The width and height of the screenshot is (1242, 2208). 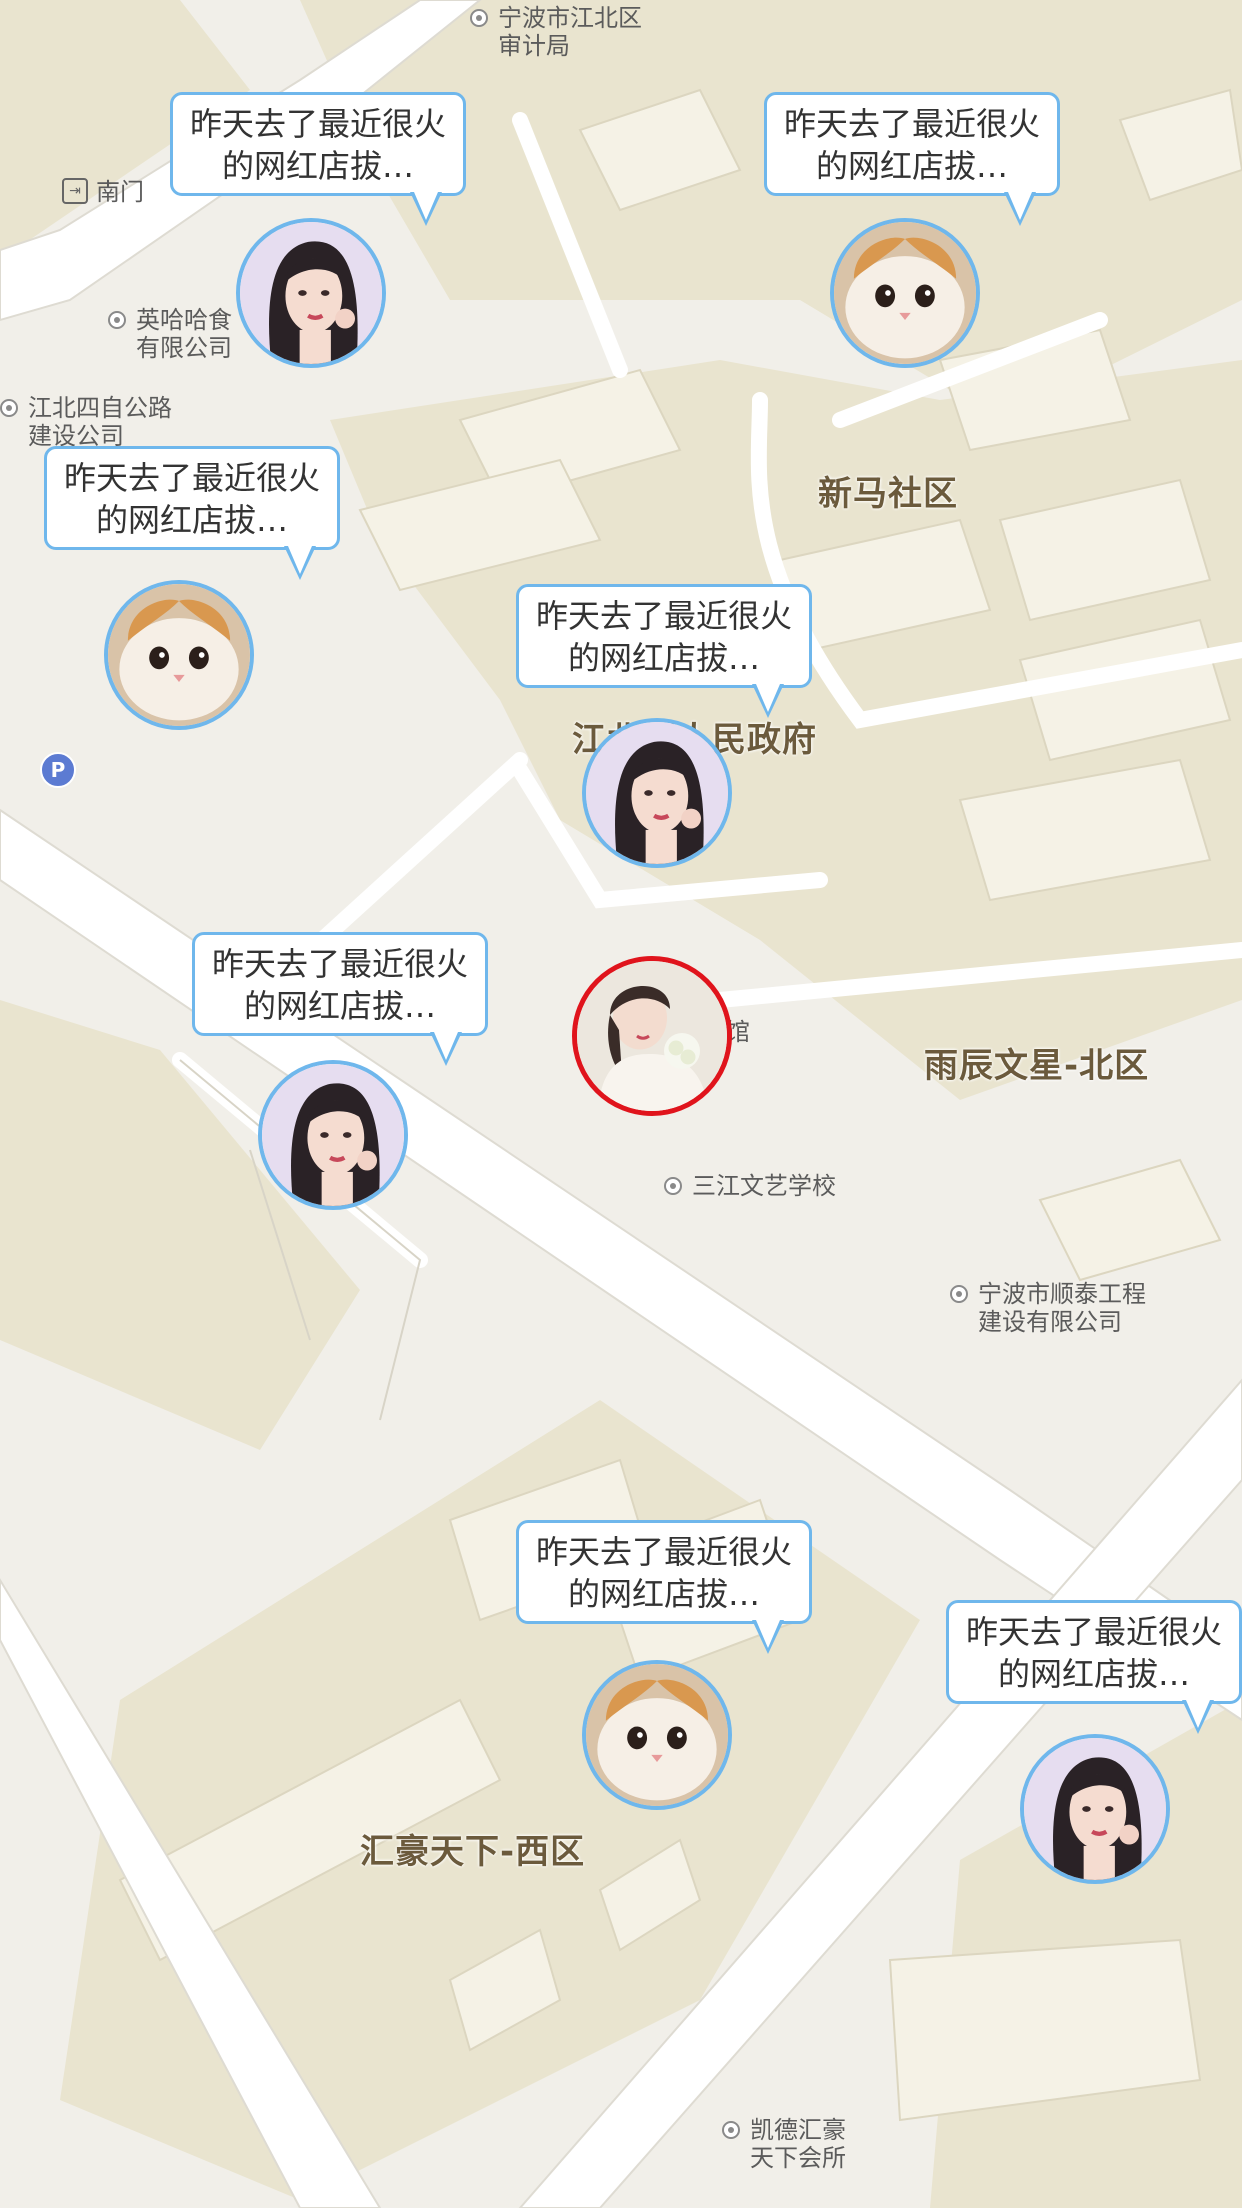 I want to click on poi-kaide: 凯德汇豪 天下会所, so click(x=784, y=2144).